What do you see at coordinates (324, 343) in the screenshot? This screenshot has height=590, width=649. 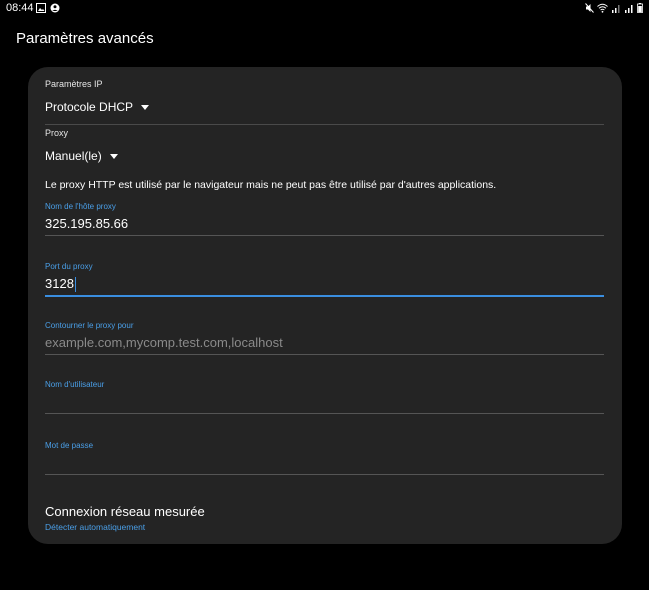 I see `proxy-bypass-input: example.com,mycomp.test.com,localhost` at bounding box center [324, 343].